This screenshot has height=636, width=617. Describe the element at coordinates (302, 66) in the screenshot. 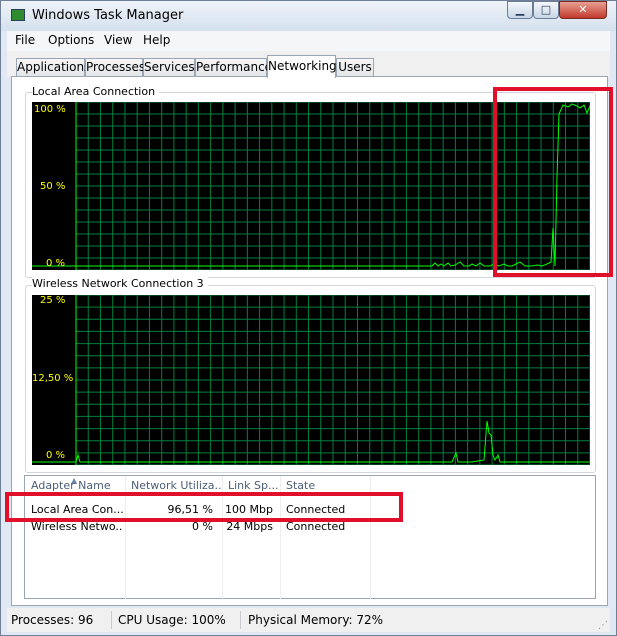

I see `tab-networking: Networking` at that location.